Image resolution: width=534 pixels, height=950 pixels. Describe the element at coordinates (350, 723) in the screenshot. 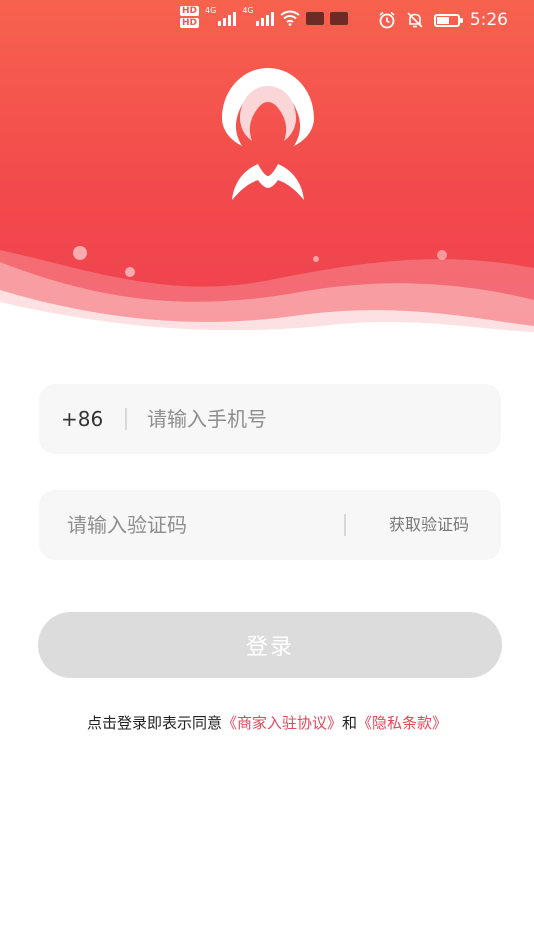

I see `agreement-conjunction: 和` at that location.